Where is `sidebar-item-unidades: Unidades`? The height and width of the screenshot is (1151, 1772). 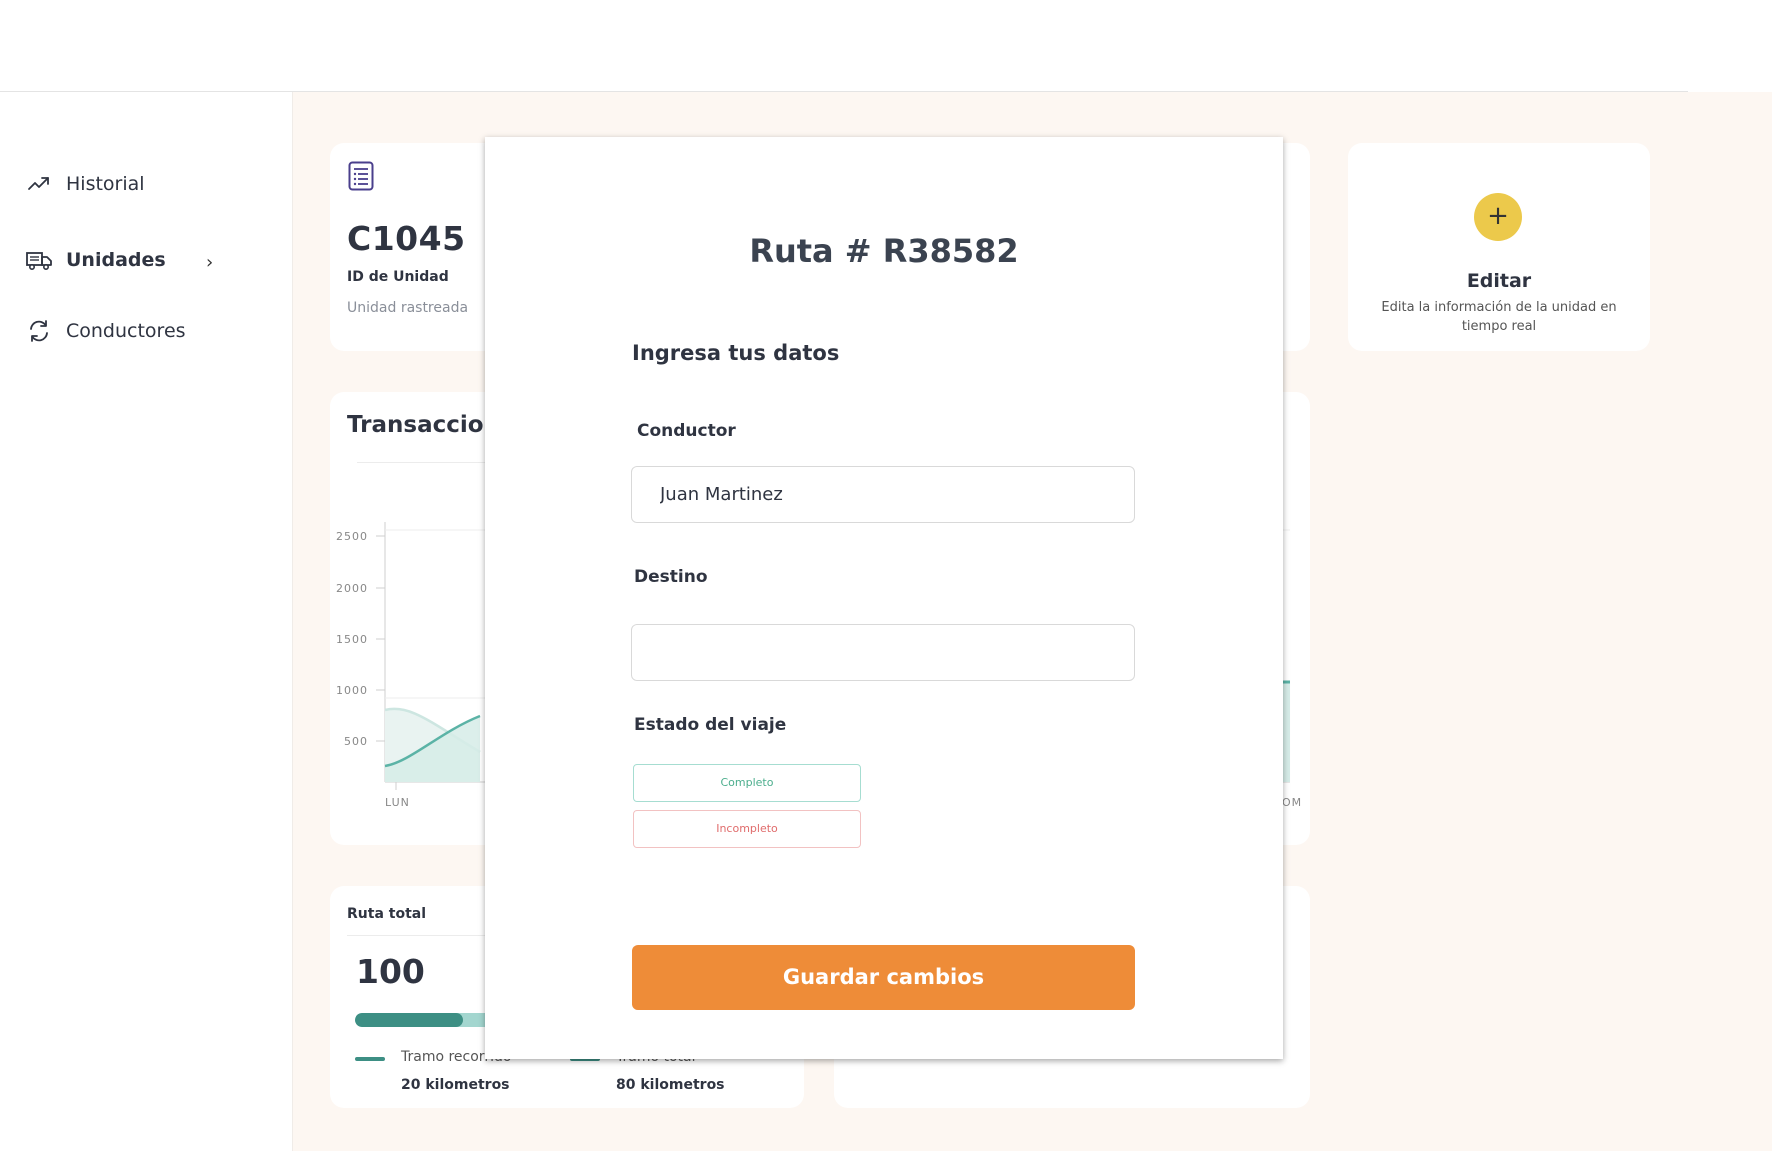
sidebar-item-unidades: Unidades is located at coordinates (96, 260).